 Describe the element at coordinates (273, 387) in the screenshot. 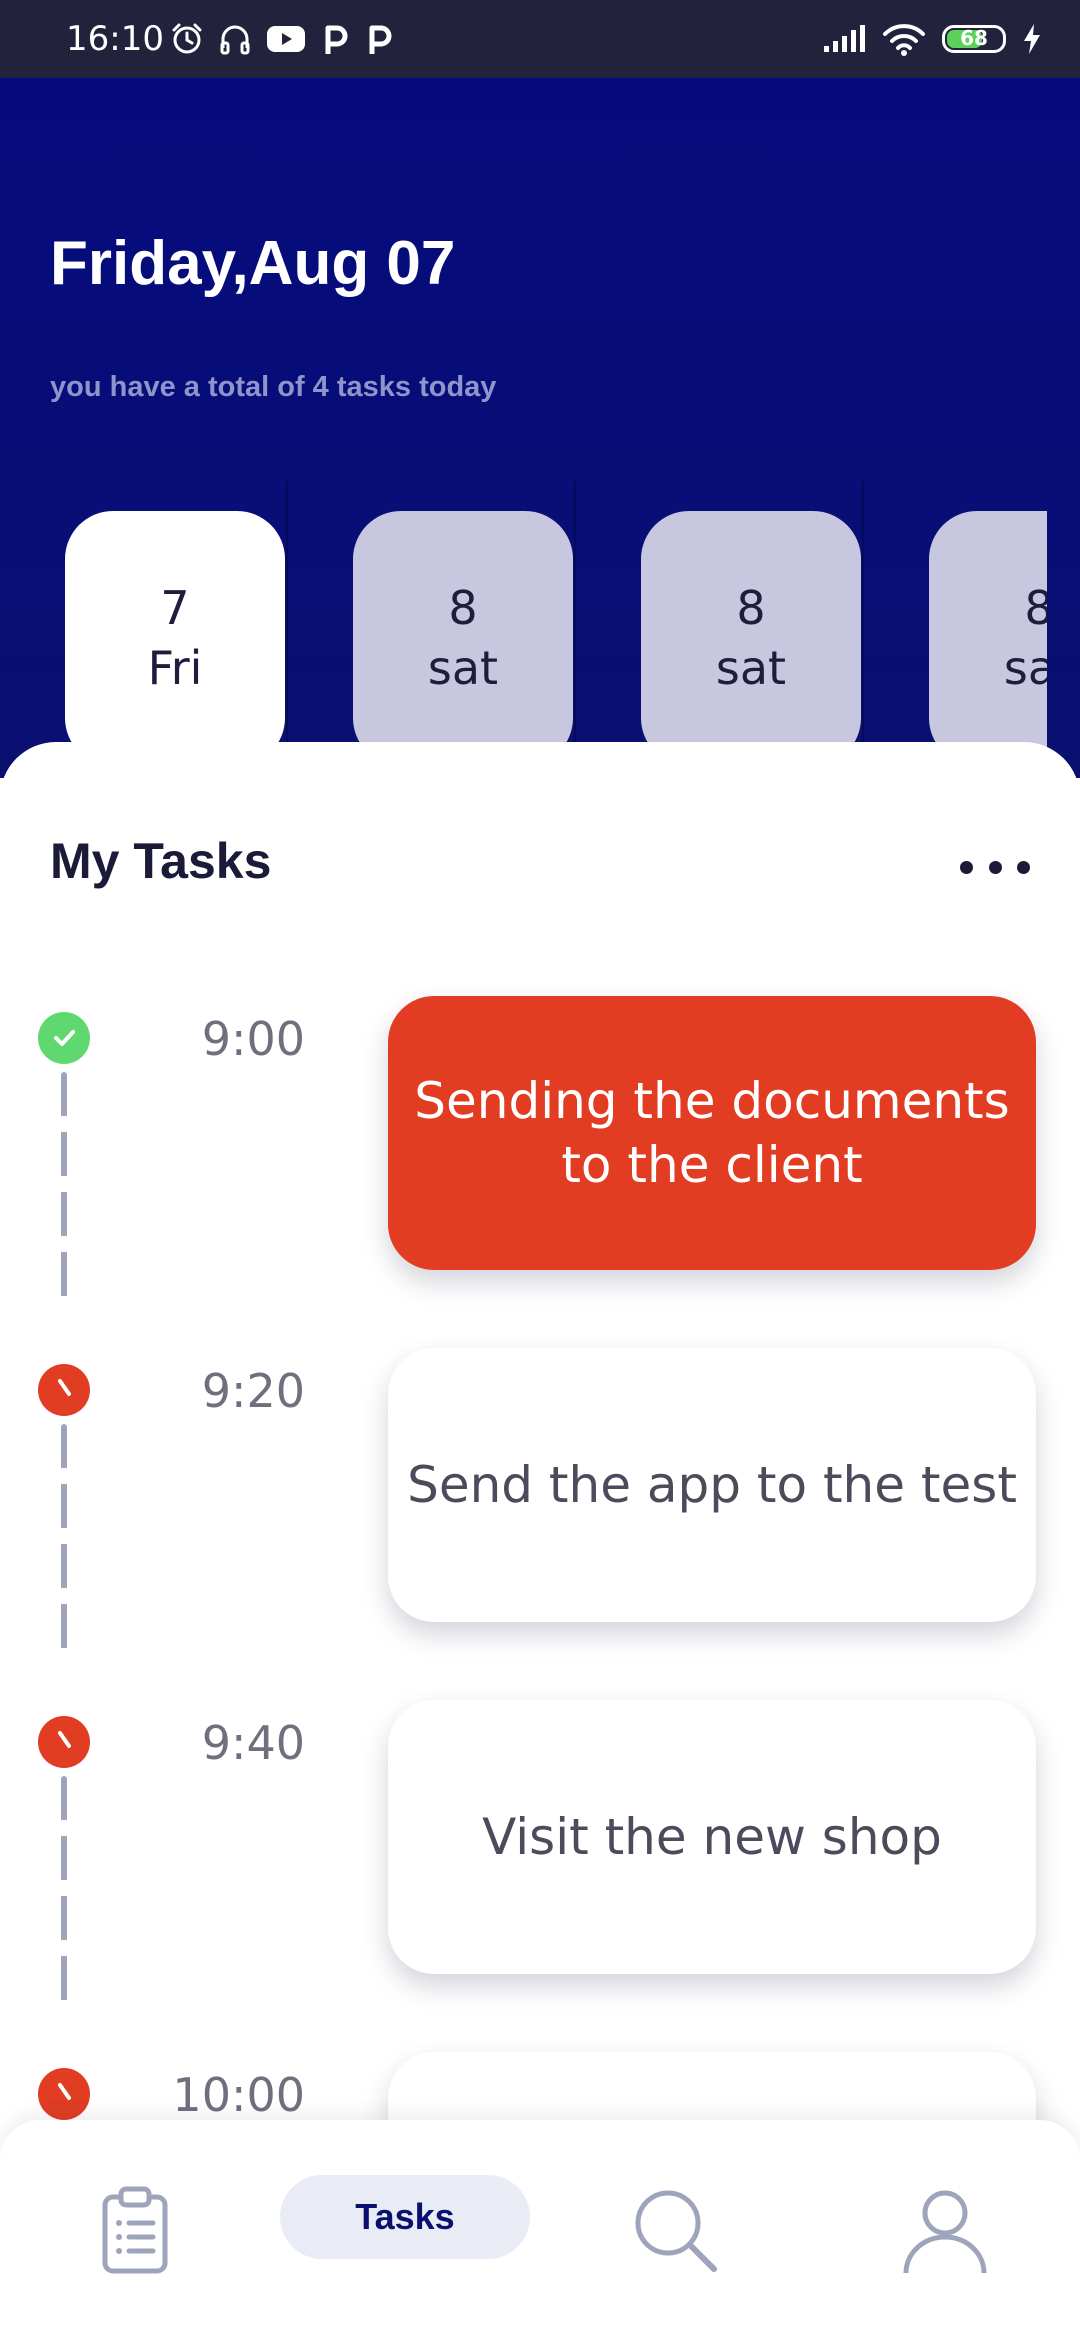

I see `task-summary: you have a total of 4 tasks today` at that location.